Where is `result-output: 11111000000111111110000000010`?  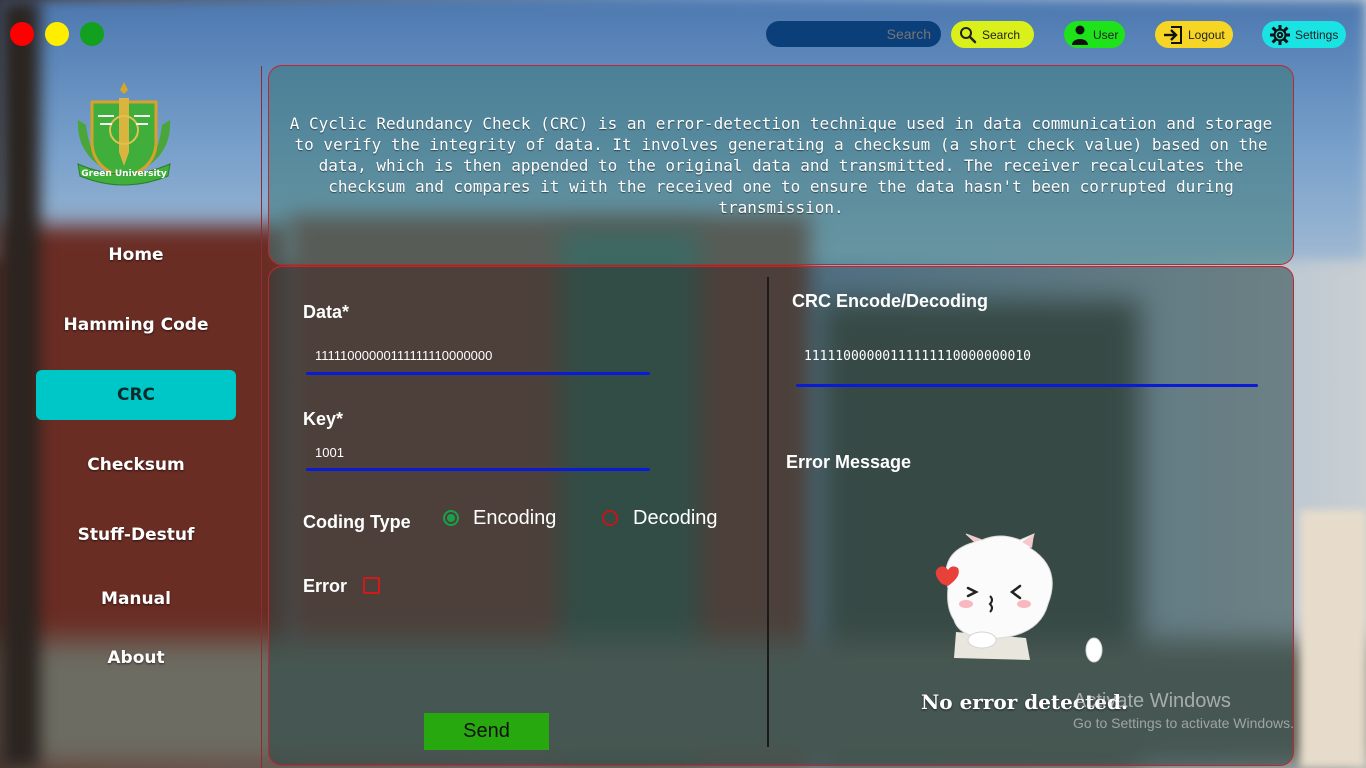
result-output: 11111000000111111110000000010 is located at coordinates (917, 356).